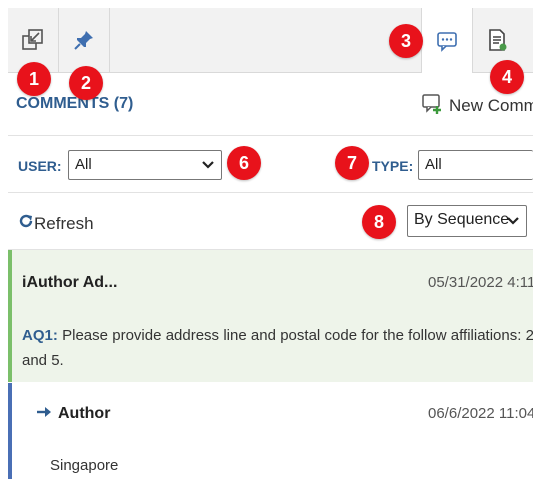  I want to click on comments-tab-button, so click(447, 40).